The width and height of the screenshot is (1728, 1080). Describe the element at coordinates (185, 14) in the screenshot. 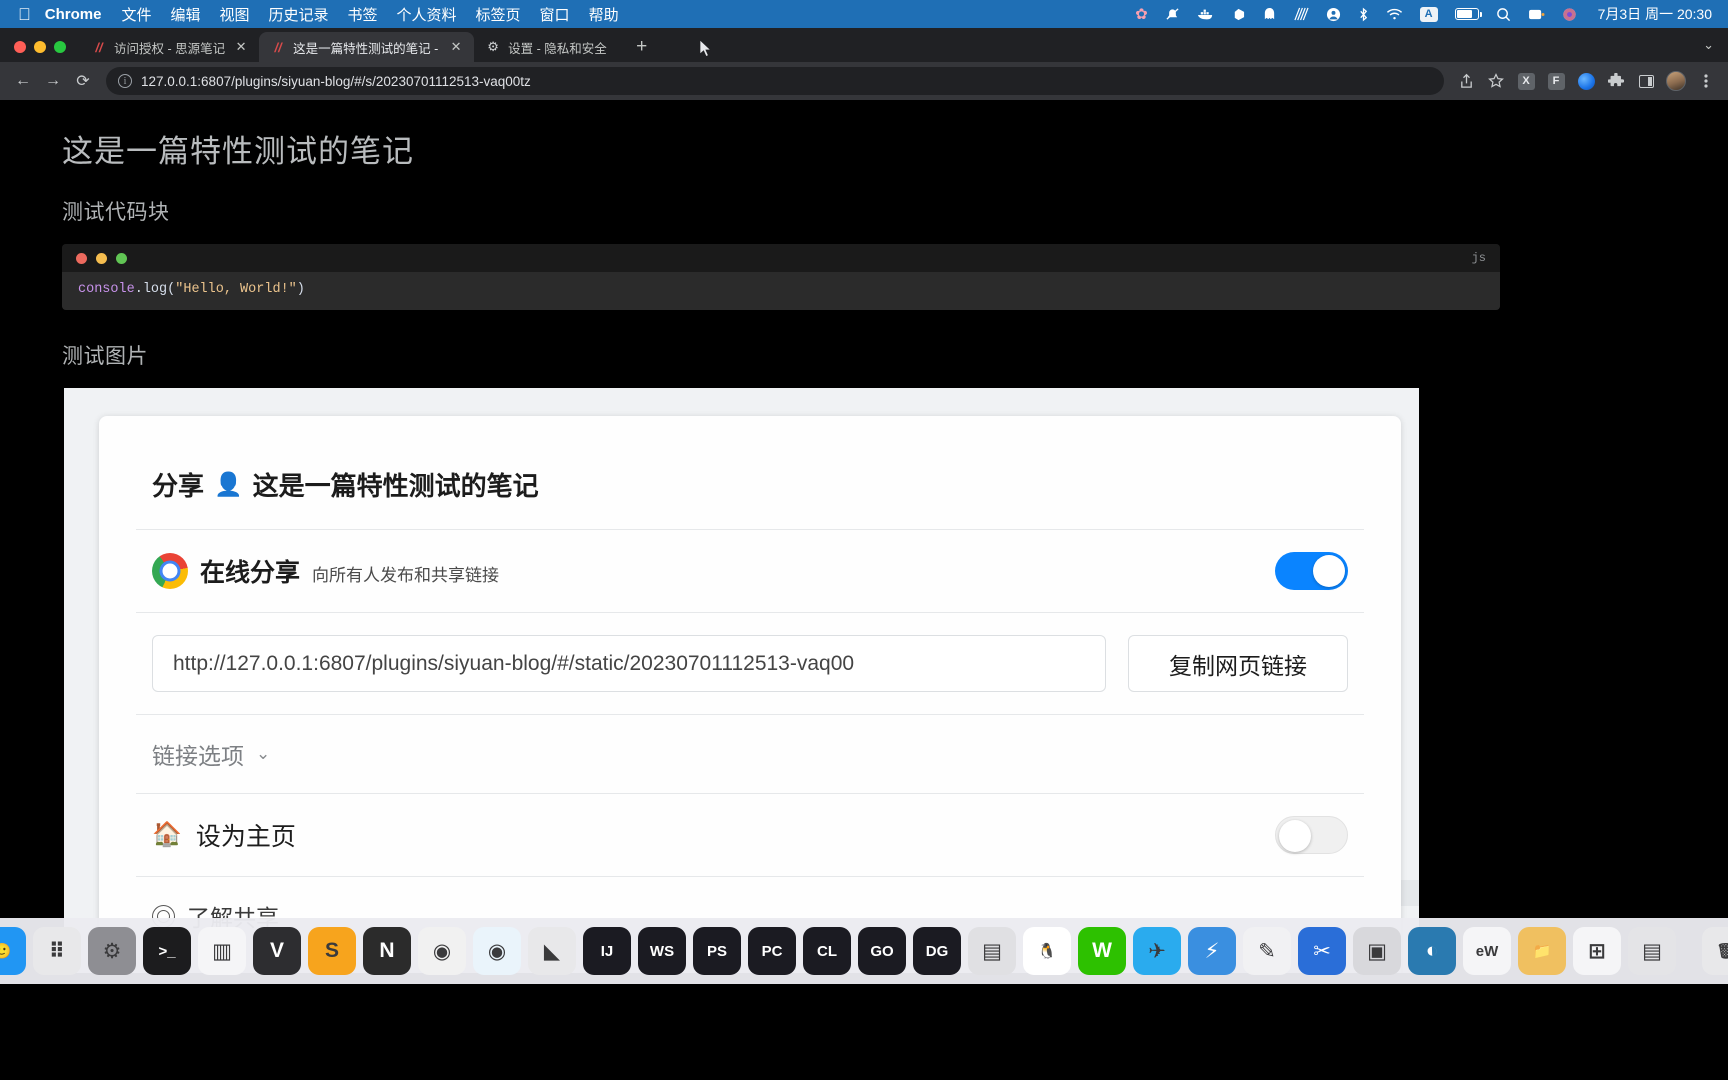

I see `menu-item-edit: 编辑` at that location.